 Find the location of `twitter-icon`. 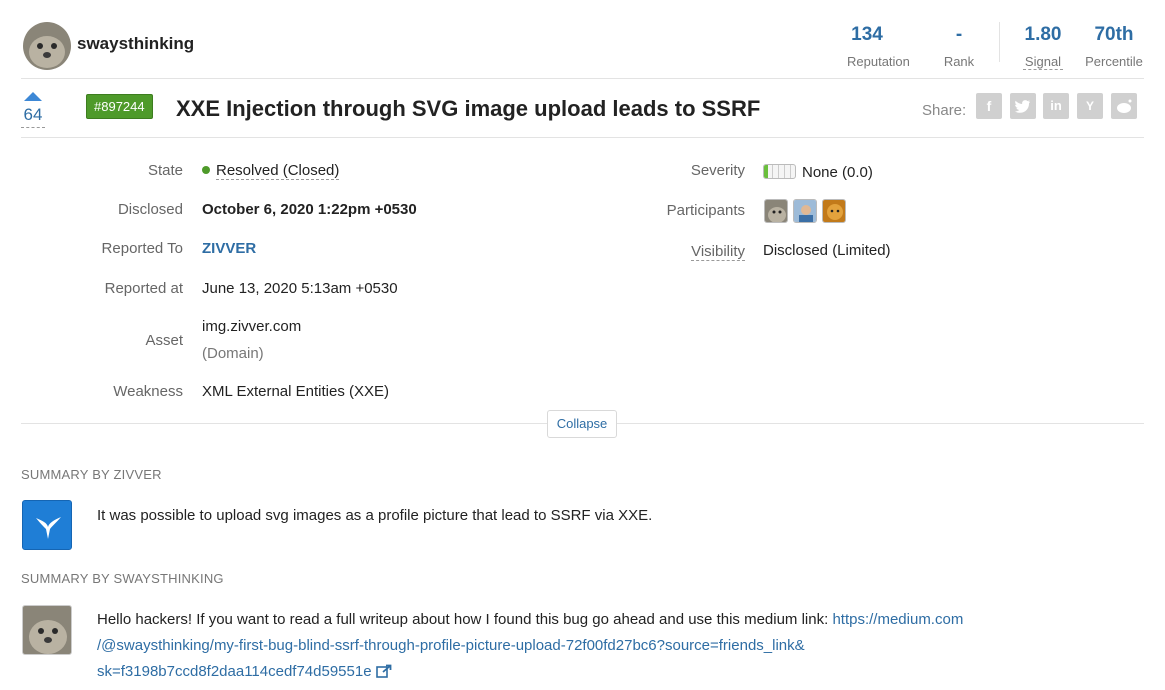

twitter-icon is located at coordinates (1023, 106).